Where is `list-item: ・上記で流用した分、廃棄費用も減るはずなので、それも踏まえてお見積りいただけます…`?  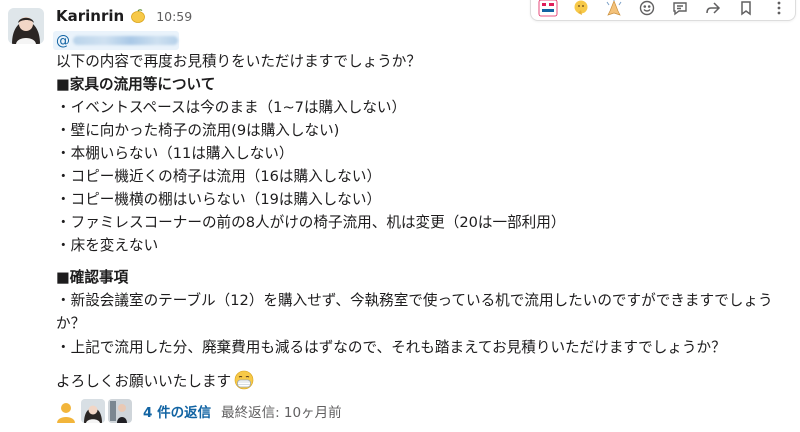 list-item: ・上記で流用した分、廃棄費用も減るはずなので、それも踏まえてお見積りいただけます… is located at coordinates (391, 347).